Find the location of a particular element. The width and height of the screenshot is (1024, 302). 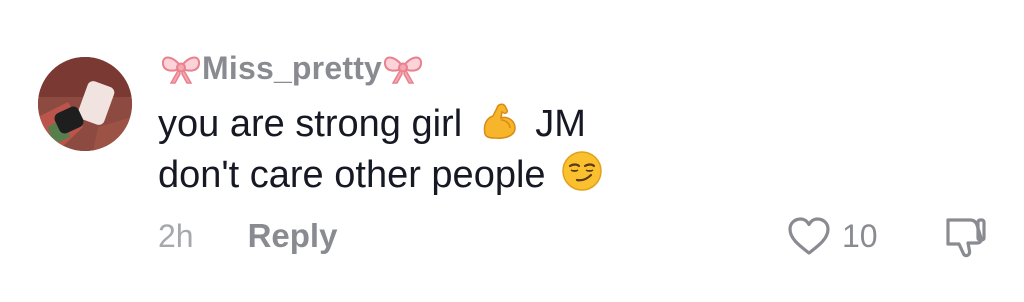

thumbs-down-icon is located at coordinates (966, 238).